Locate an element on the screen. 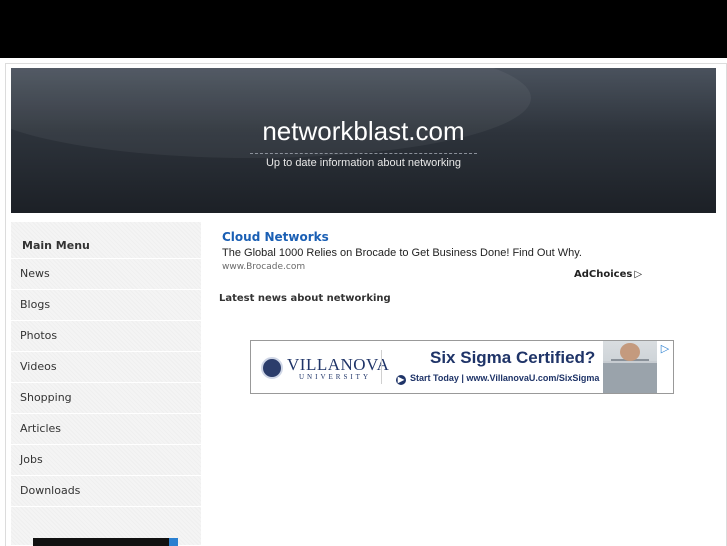 The width and height of the screenshot is (727, 546). photo-person-head is located at coordinates (630, 352).